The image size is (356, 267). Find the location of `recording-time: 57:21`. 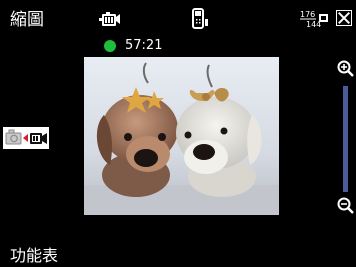

recording-time: 57:21 is located at coordinates (144, 45).